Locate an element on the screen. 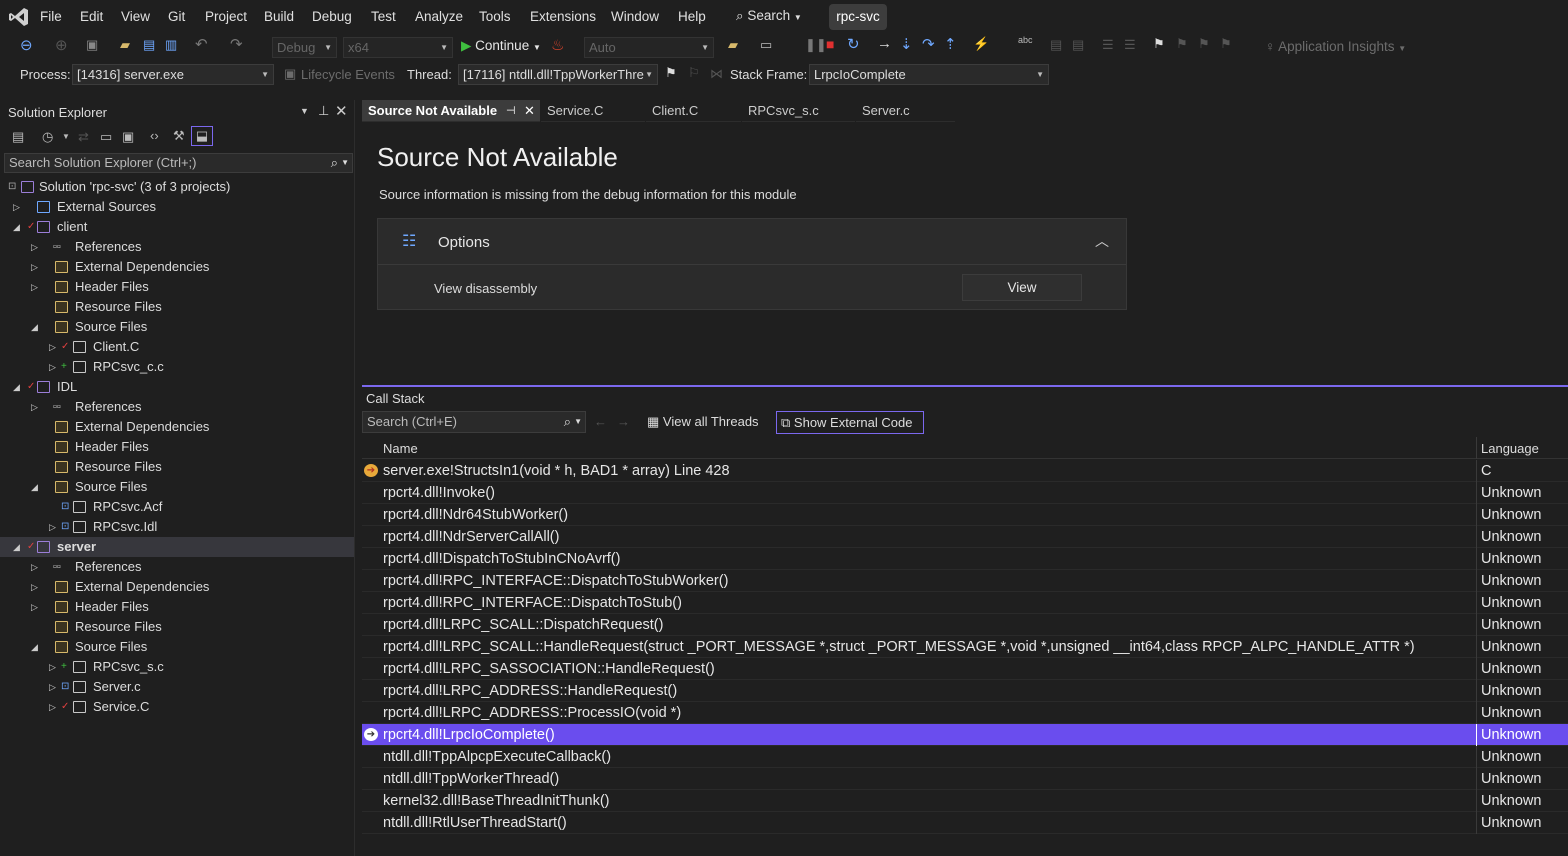  toggle-flag-icon: ⚐ is located at coordinates (694, 73).